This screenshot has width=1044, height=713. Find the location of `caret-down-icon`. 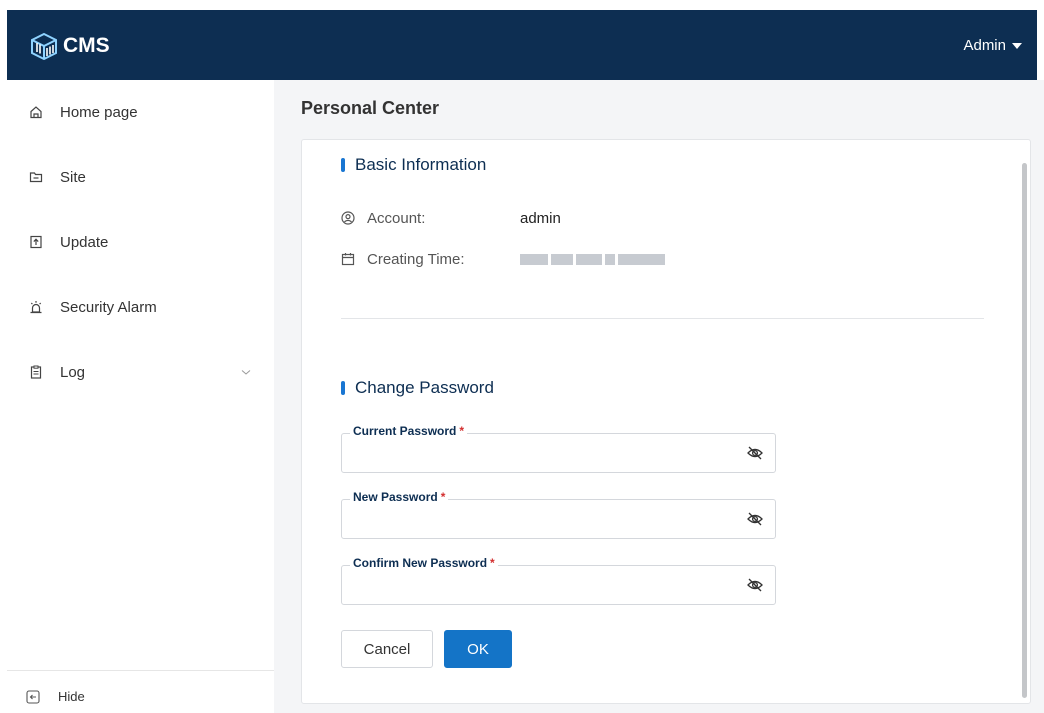

caret-down-icon is located at coordinates (1017, 45).